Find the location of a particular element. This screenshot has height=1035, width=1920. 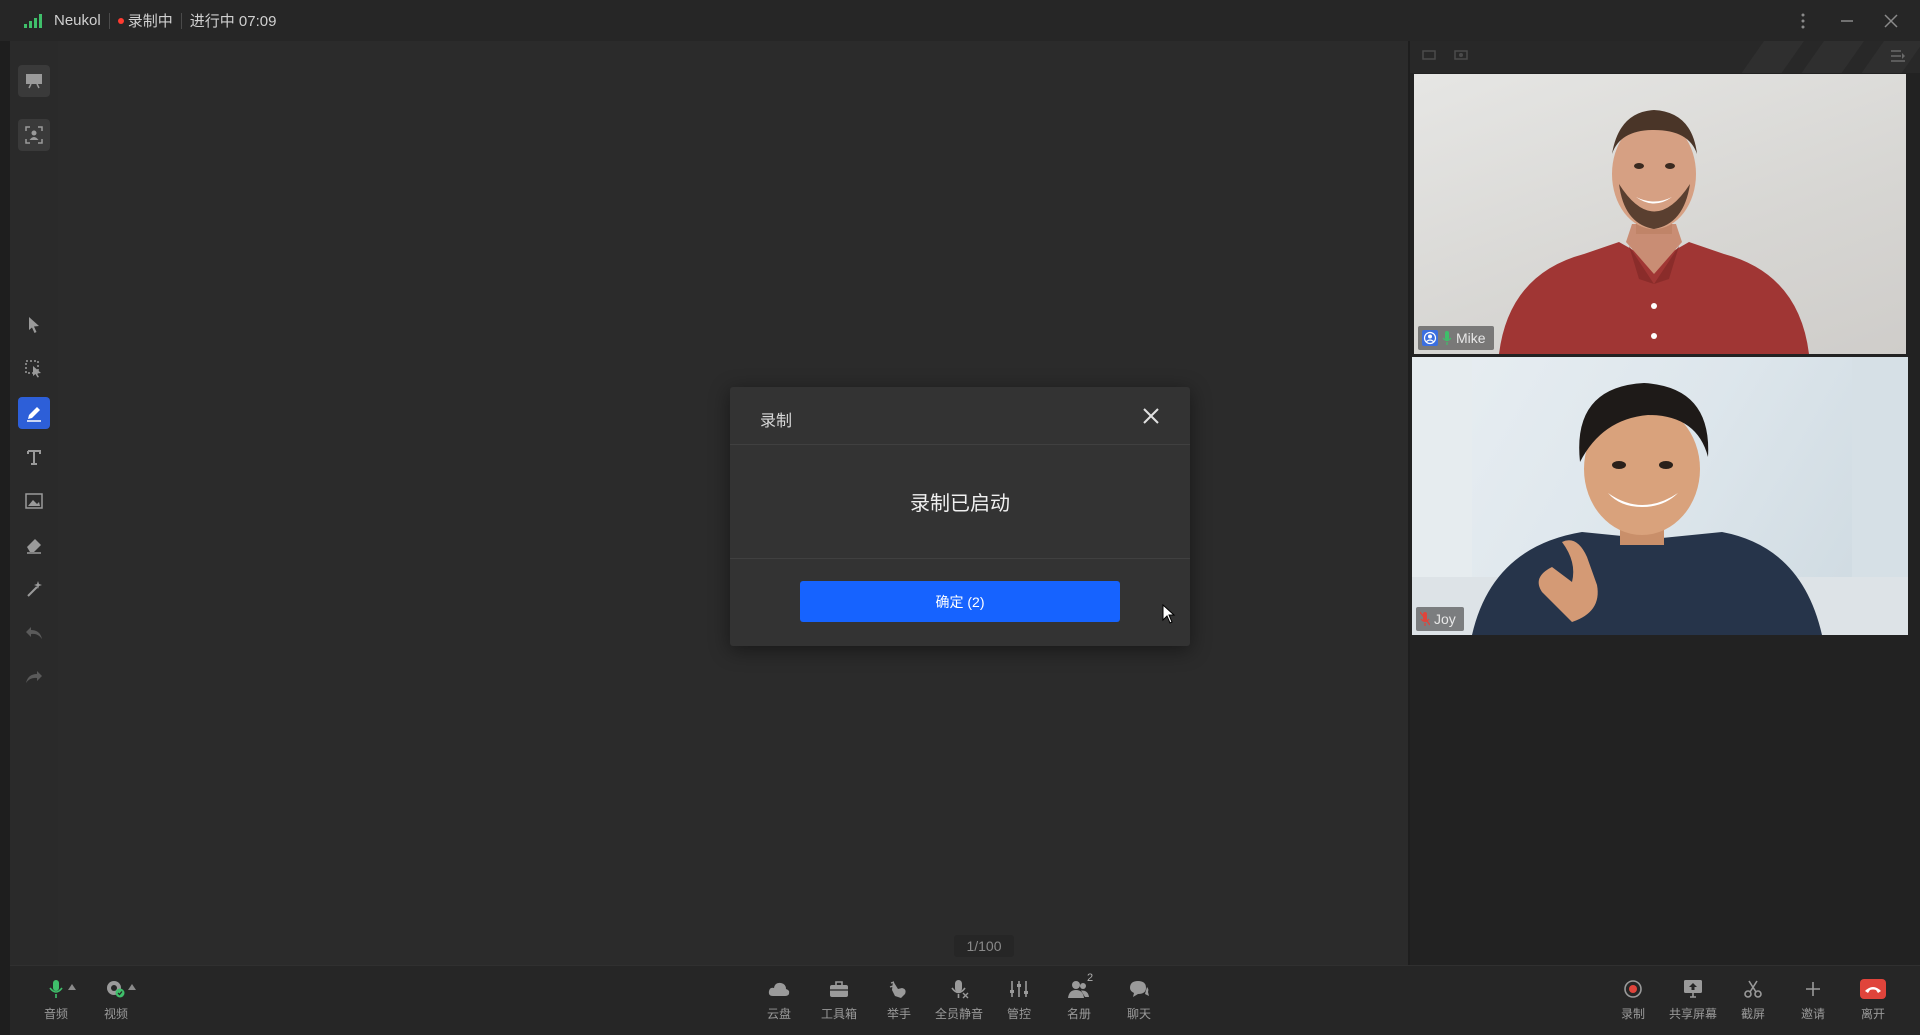

cursor-arrow-glyph is located at coordinates (1169, 614).